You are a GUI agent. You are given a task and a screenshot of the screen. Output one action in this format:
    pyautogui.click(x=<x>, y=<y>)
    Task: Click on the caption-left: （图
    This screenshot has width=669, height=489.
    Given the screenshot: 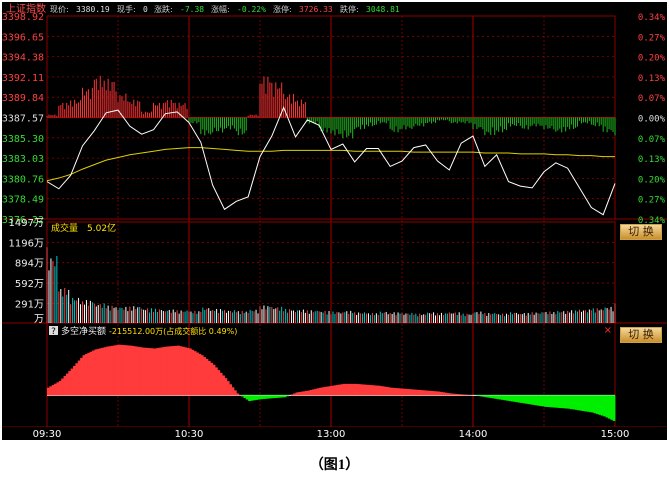 What is the action you would take?
    pyautogui.click(x=324, y=465)
    